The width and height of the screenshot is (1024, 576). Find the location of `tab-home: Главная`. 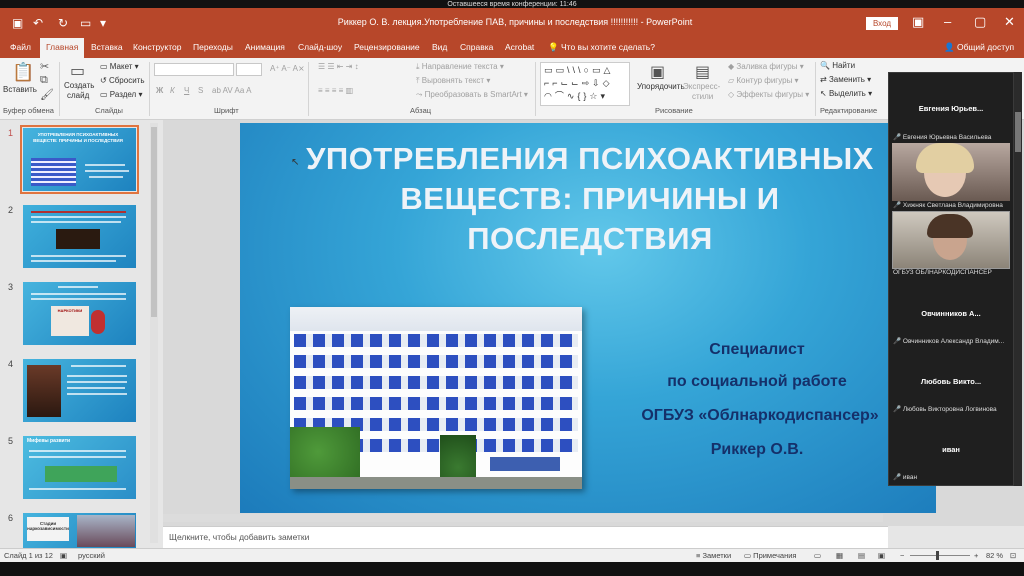

tab-home: Главная is located at coordinates (62, 48).